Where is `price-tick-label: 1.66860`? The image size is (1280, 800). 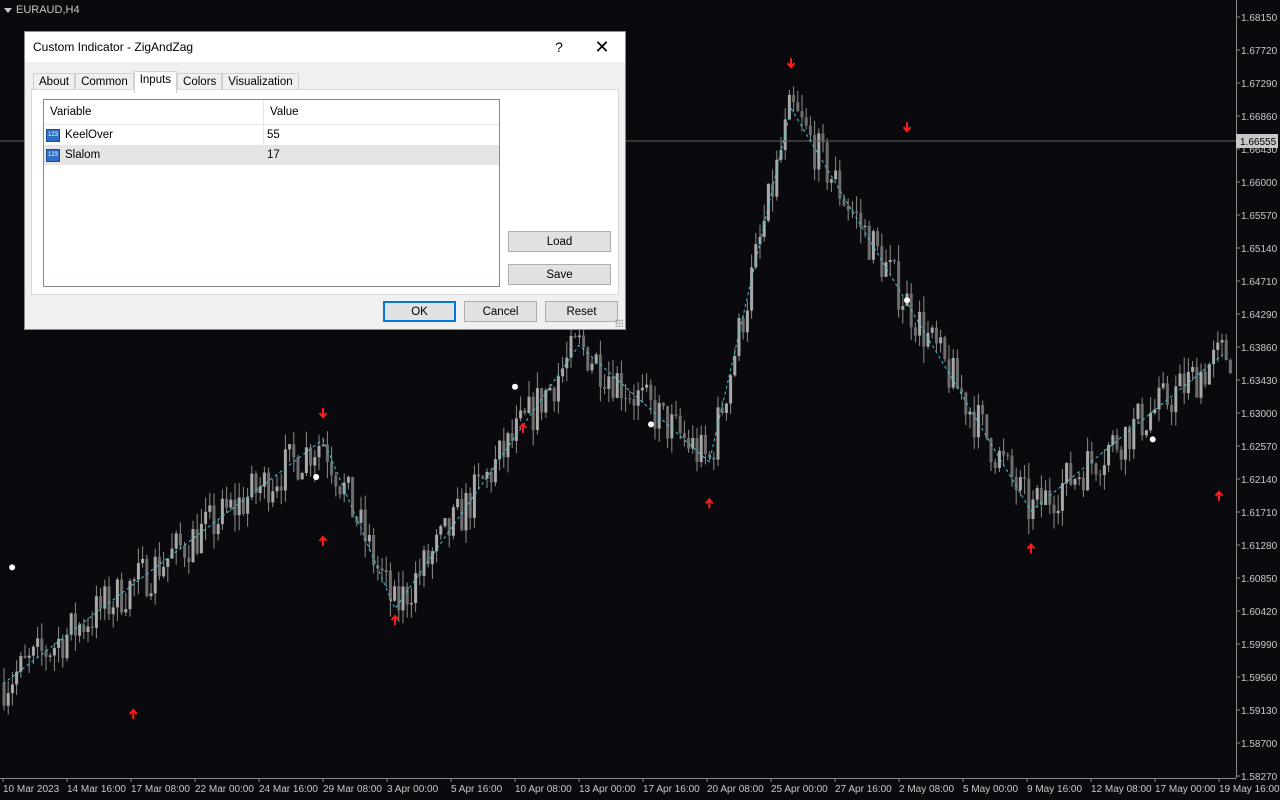 price-tick-label: 1.66860 is located at coordinates (1259, 117).